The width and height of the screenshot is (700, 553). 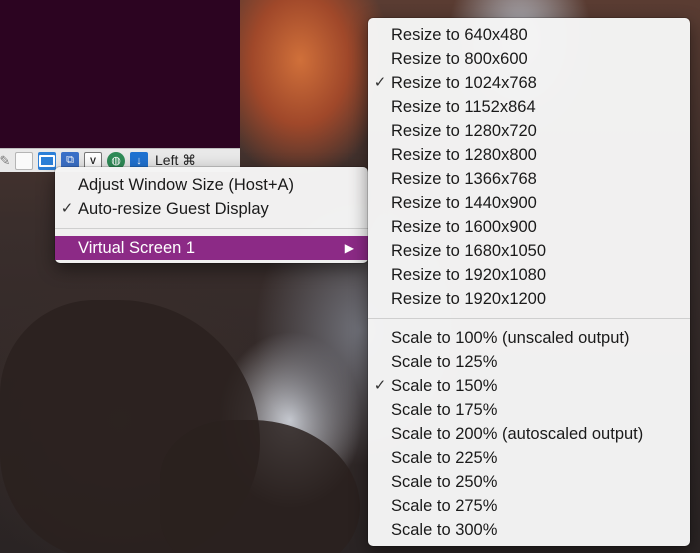 I want to click on menu-item-label: Auto-resize Guest Display, so click(x=173, y=209).